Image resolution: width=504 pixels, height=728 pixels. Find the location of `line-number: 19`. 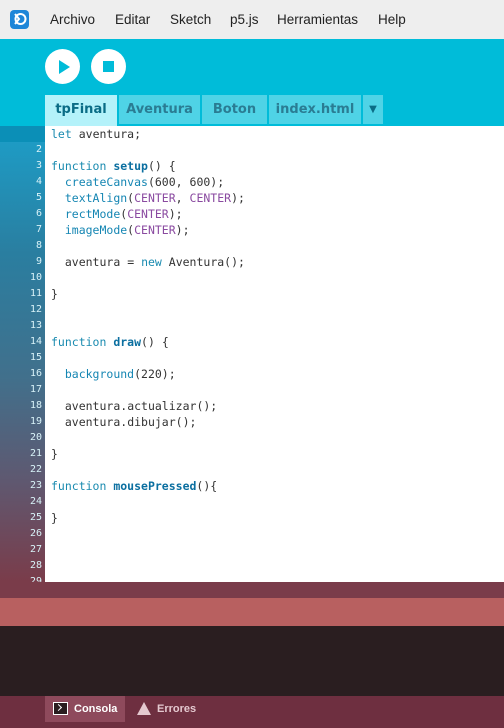

line-number: 19 is located at coordinates (35, 421).